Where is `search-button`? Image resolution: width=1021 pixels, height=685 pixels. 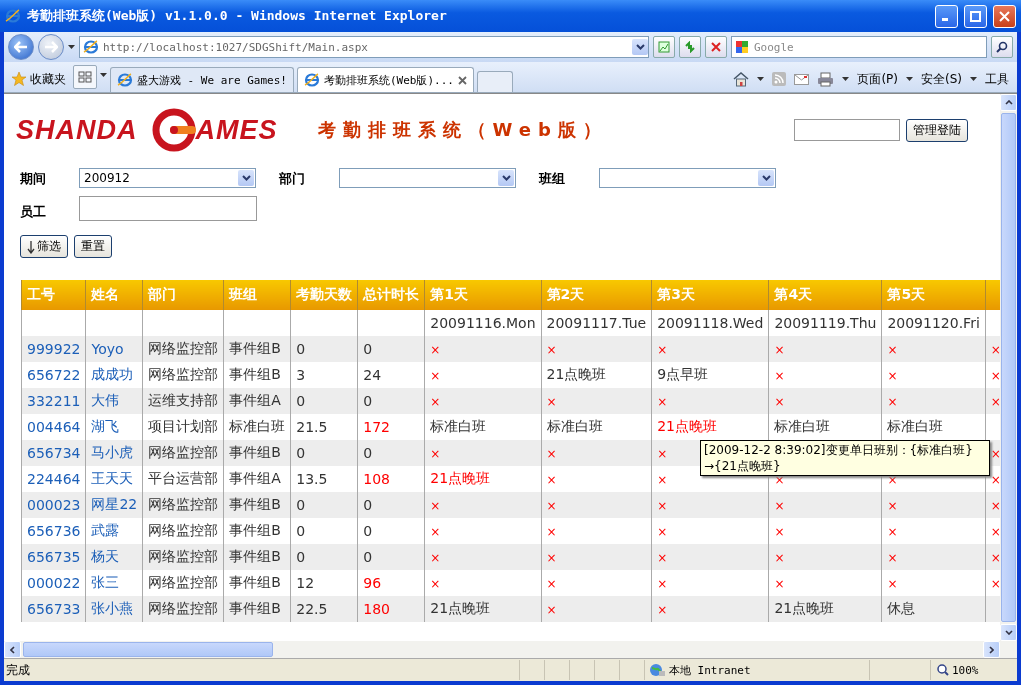
search-button is located at coordinates (1002, 47).